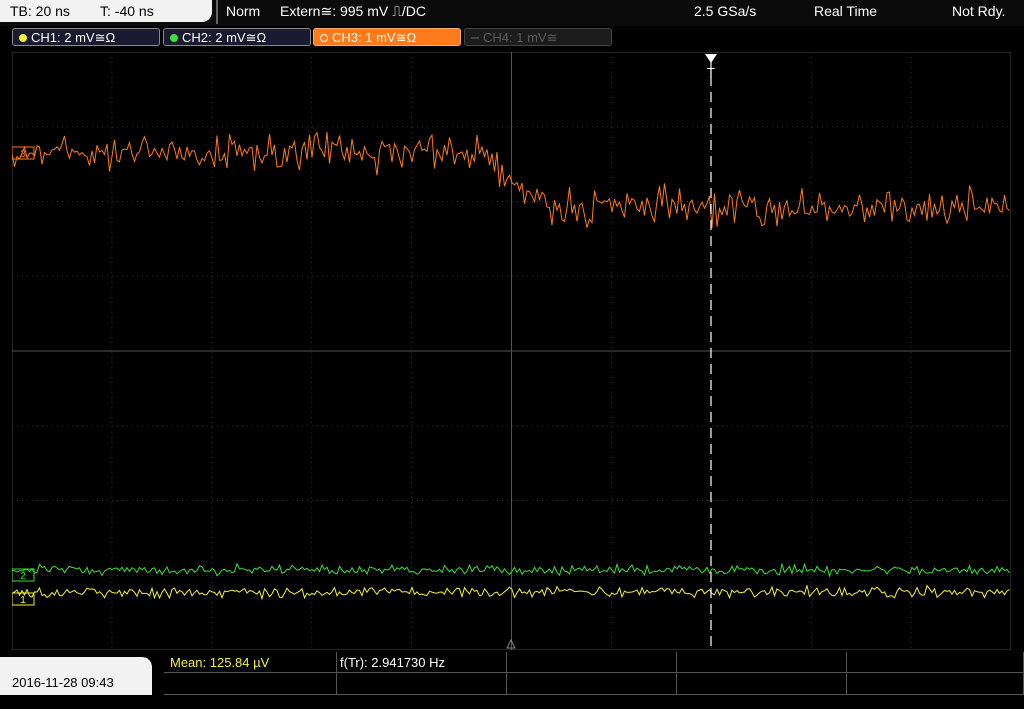 Image resolution: width=1024 pixels, height=709 pixels. Describe the element at coordinates (224, 37) in the screenshot. I see `ch2-label: CH2: 2 mV≅Ω` at that location.